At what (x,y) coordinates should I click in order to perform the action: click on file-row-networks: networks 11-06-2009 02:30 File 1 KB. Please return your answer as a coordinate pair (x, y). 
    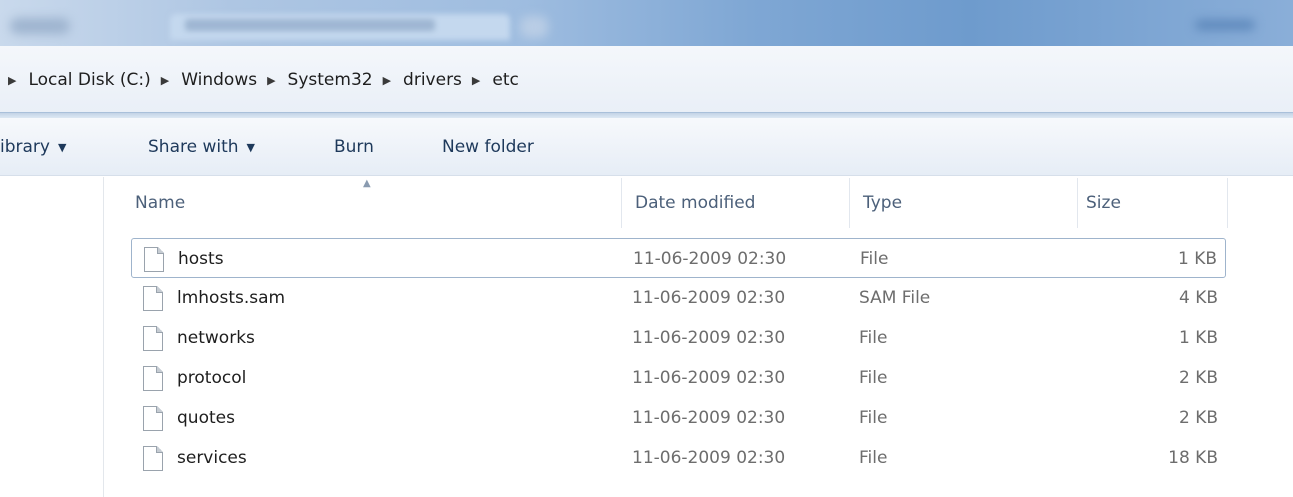
    Looking at the image, I should click on (678, 338).